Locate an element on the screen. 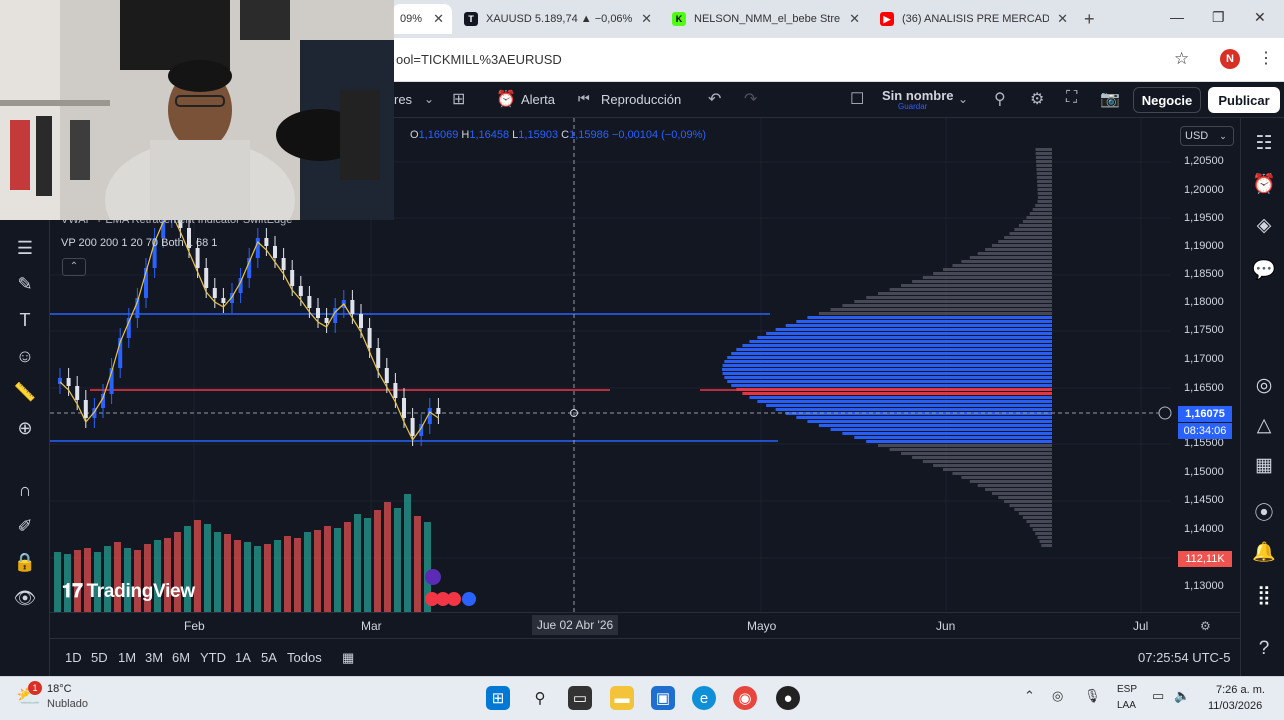 This screenshot has width=1284, height=720. ideas-icon: △ is located at coordinates (1264, 425).